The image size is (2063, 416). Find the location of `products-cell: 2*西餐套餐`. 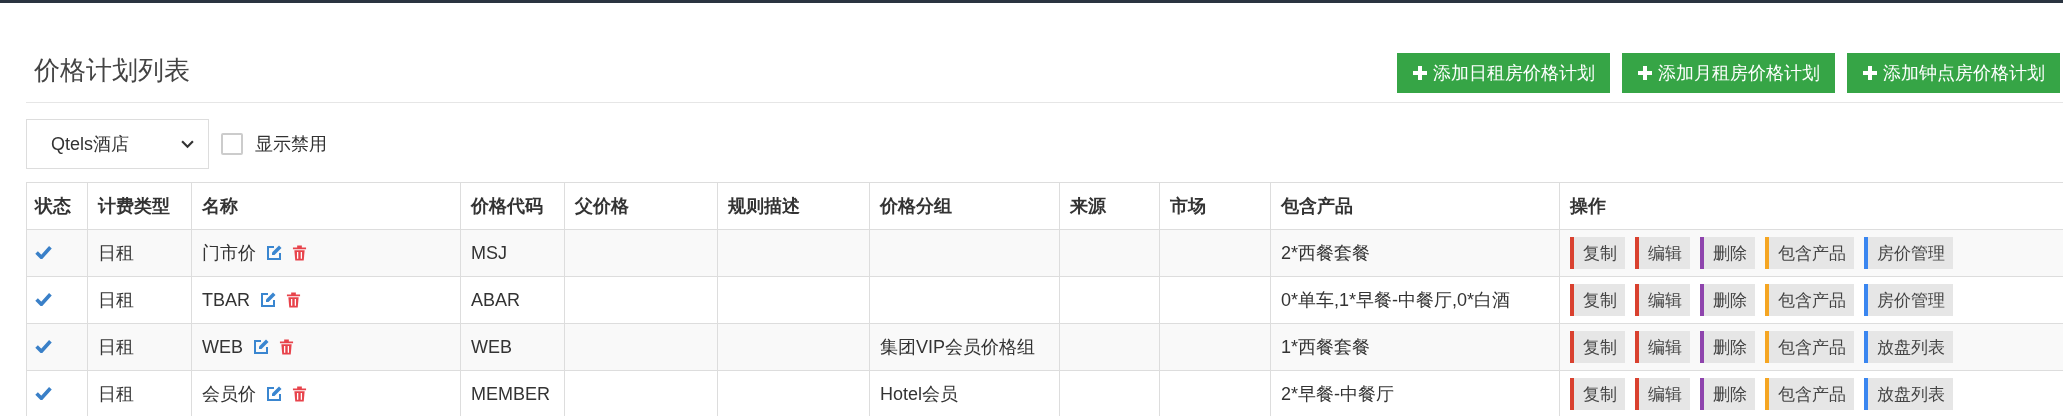

products-cell: 2*西餐套餐 is located at coordinates (1325, 253).